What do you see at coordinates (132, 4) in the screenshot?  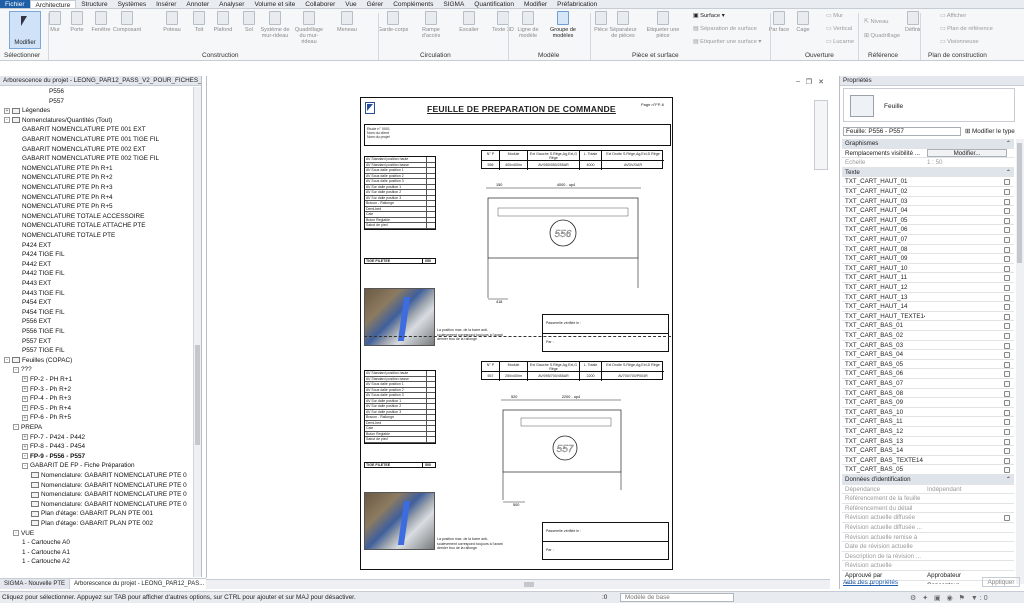 I see `tab-3: Systèmes` at bounding box center [132, 4].